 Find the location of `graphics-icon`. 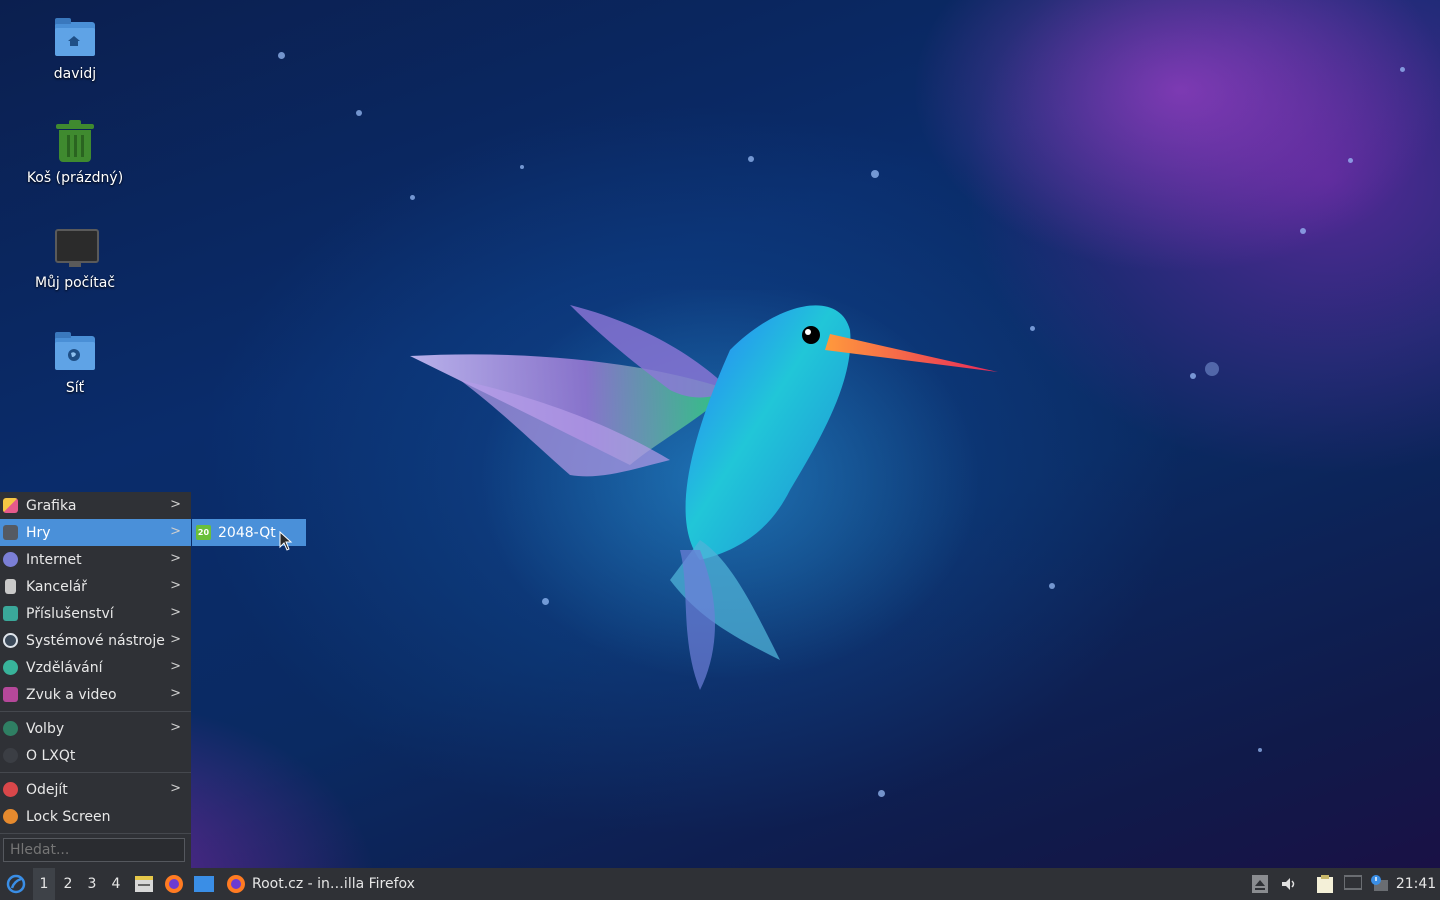

graphics-icon is located at coordinates (10, 505).